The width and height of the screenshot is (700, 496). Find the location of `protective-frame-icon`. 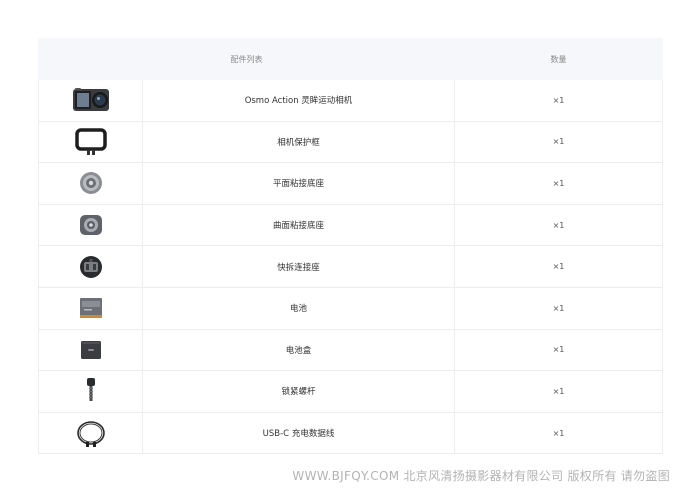

protective-frame-icon is located at coordinates (90, 141).